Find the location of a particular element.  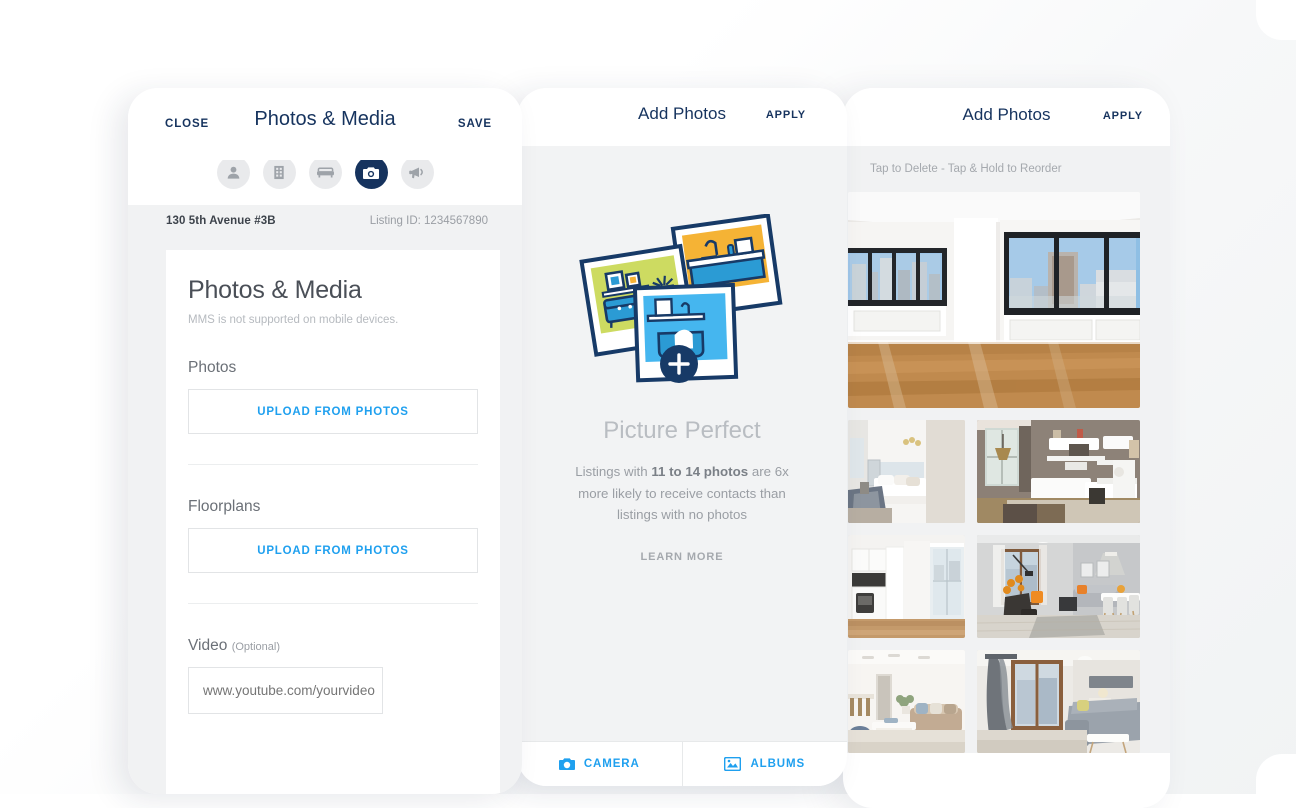

megaphone-icon is located at coordinates (416, 172).